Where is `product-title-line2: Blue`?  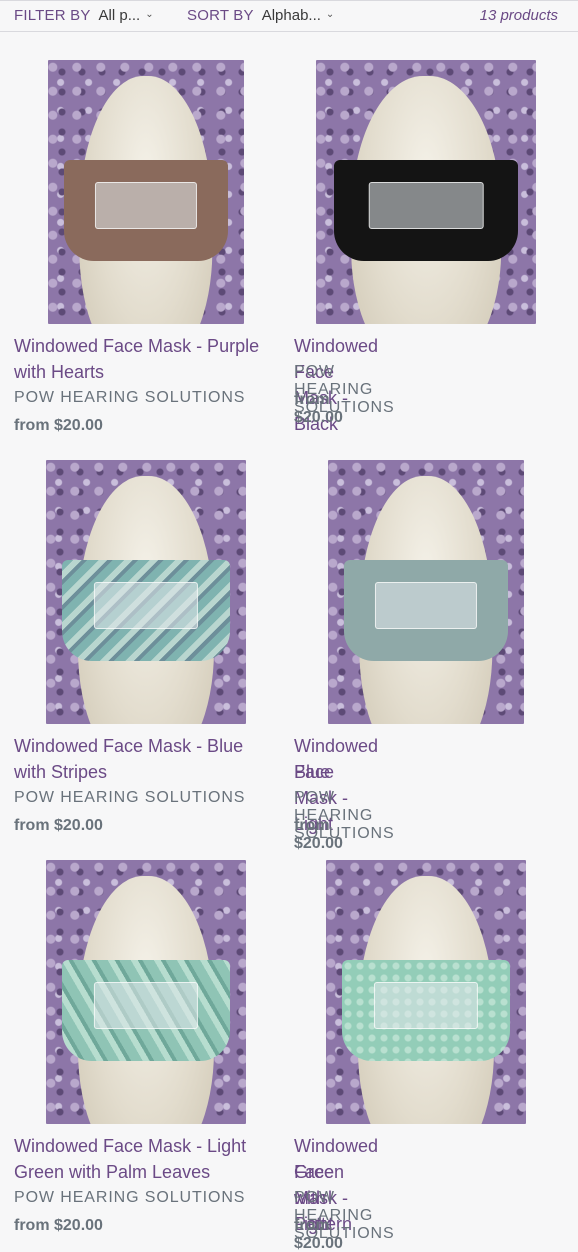
product-title-line2: Blue is located at coordinates (312, 772).